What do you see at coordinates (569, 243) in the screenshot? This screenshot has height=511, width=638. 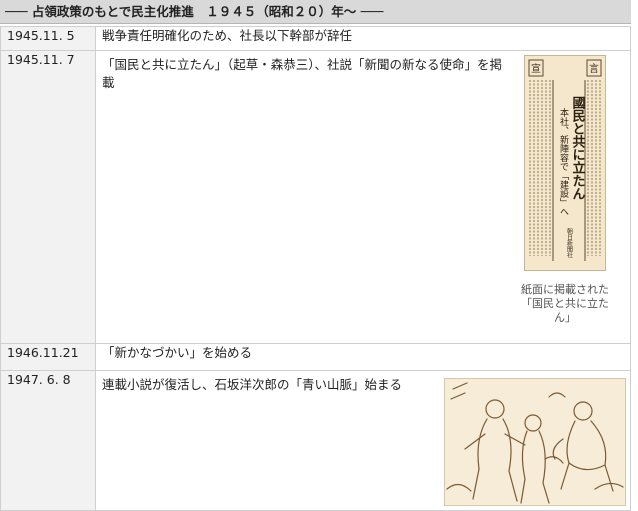 I see `clip-footer: 朝日新聞社` at bounding box center [569, 243].